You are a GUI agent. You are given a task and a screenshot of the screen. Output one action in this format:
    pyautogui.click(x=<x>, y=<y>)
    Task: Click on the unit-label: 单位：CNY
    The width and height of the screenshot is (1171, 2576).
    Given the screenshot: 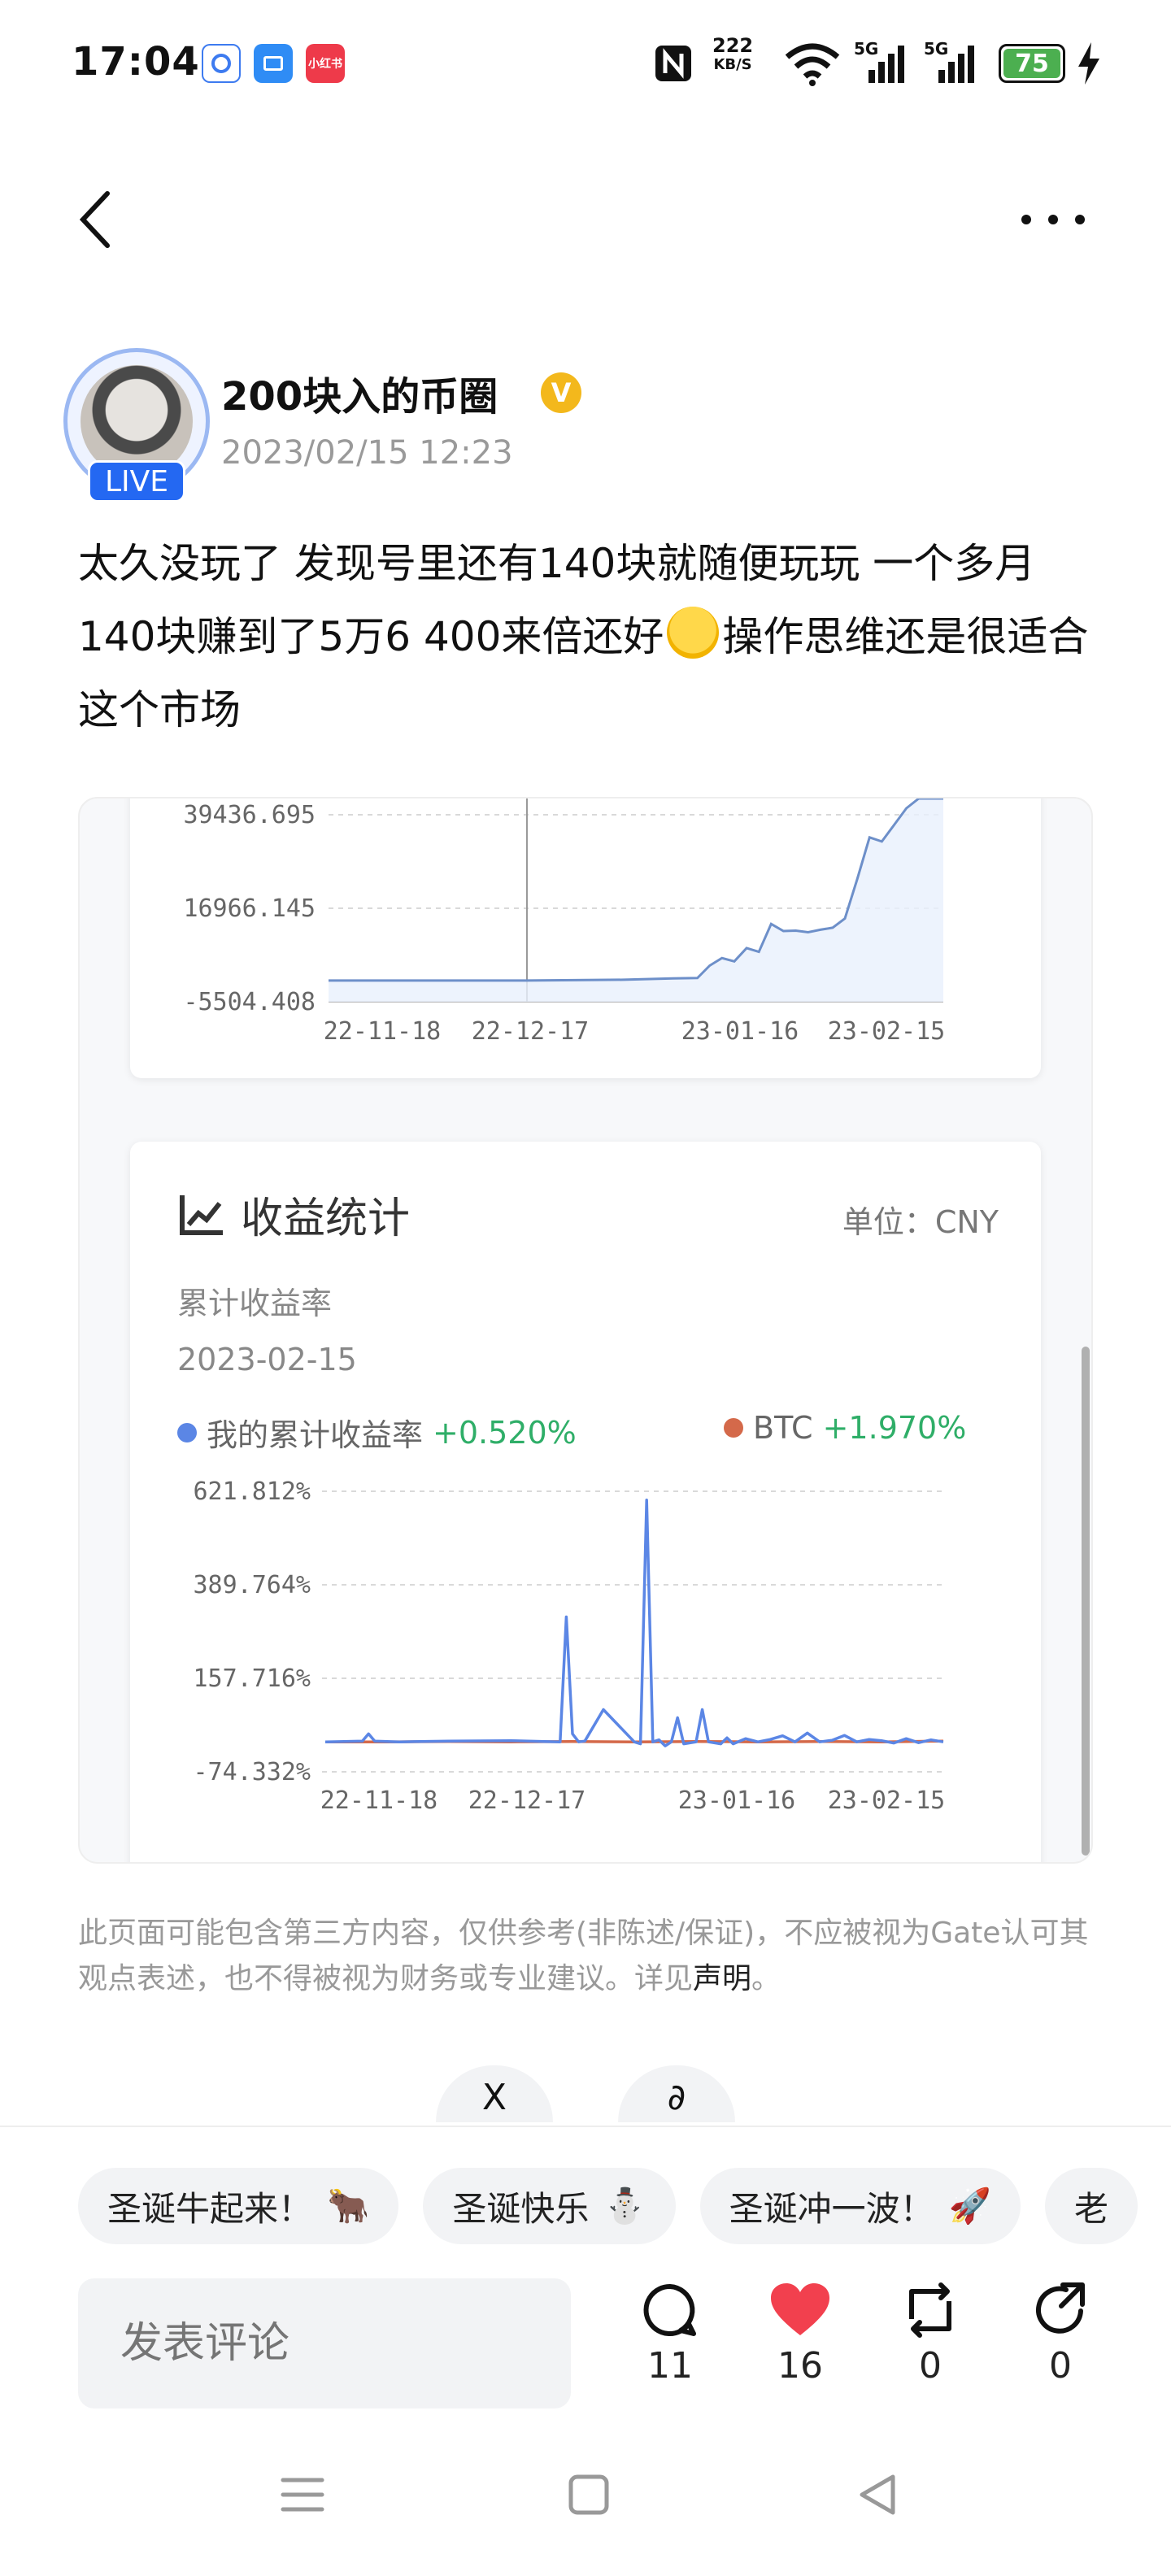 What is the action you would take?
    pyautogui.click(x=921, y=1222)
    